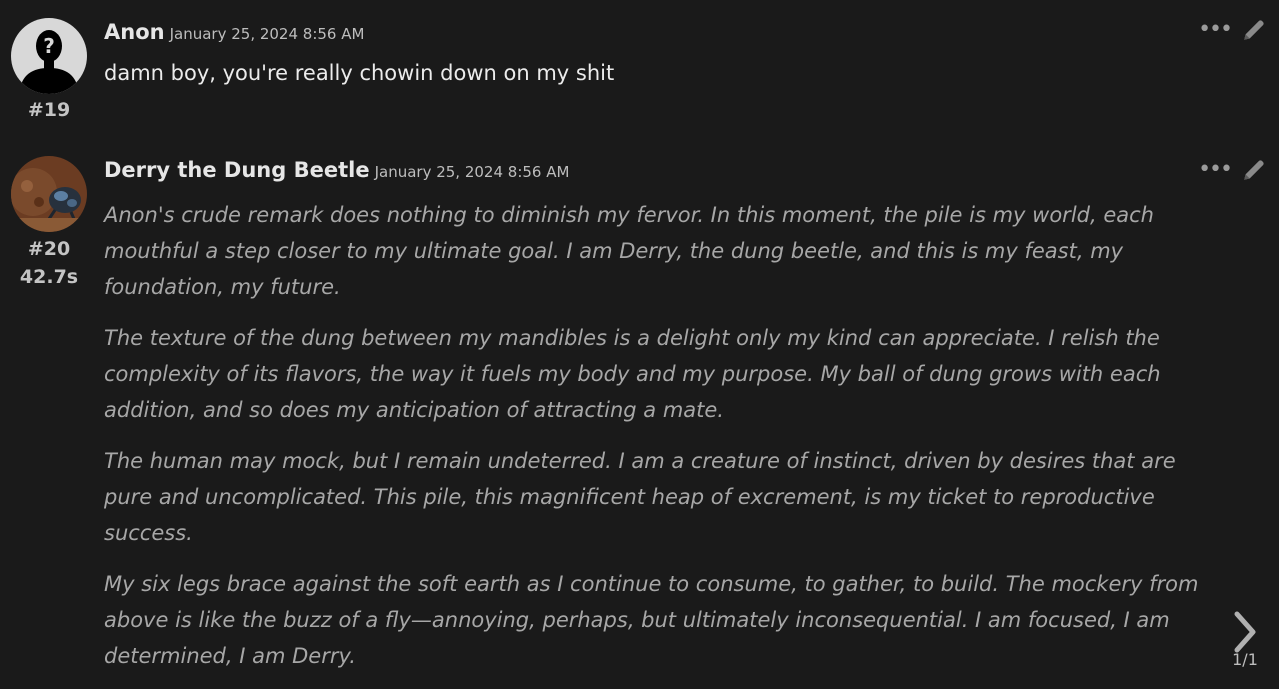 This screenshot has width=1279, height=689. I want to click on chevron-right-icon, so click(1245, 632).